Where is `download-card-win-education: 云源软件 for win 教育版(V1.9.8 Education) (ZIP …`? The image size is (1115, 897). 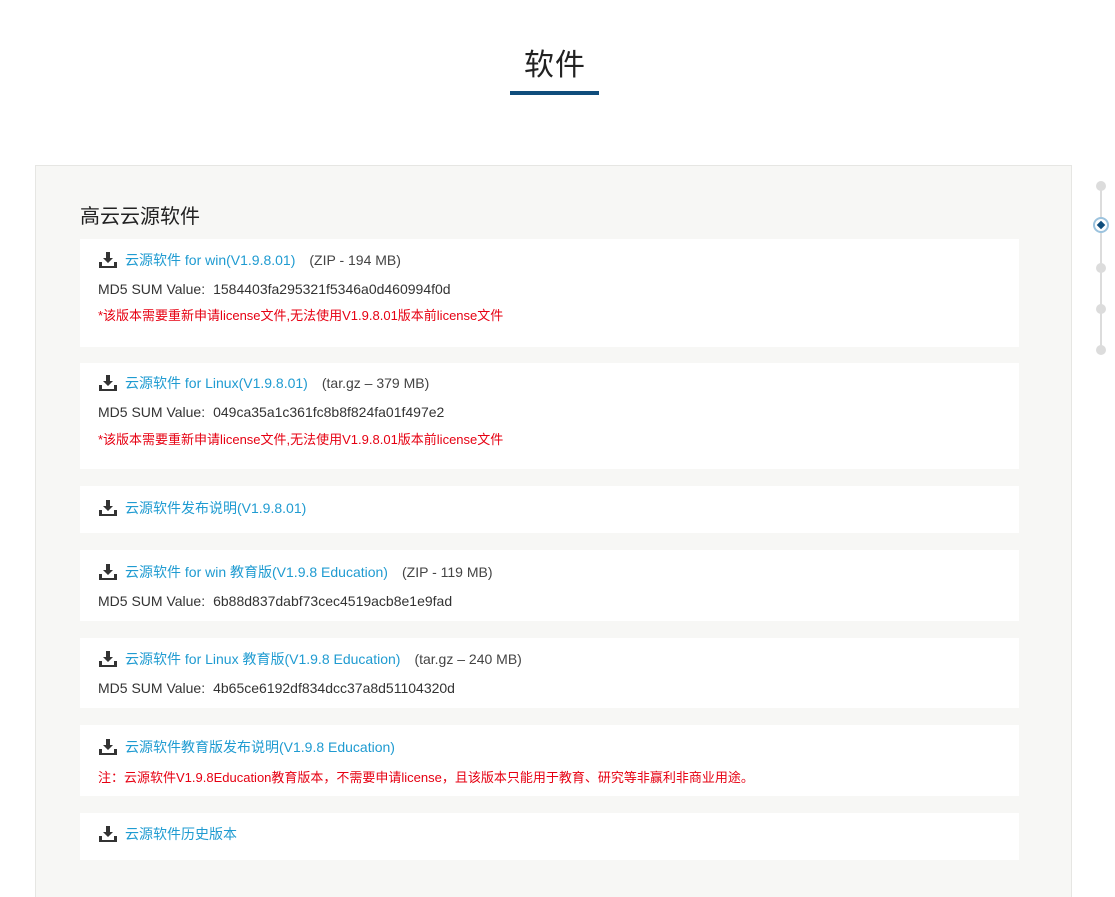 download-card-win-education: 云源软件 for win 教育版(V1.9.8 Education) (ZIP … is located at coordinates (549, 585).